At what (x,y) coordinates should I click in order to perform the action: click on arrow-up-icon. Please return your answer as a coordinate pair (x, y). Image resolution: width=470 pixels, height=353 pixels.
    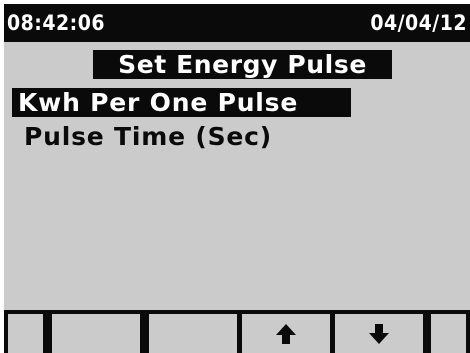
    Looking at the image, I should click on (286, 333).